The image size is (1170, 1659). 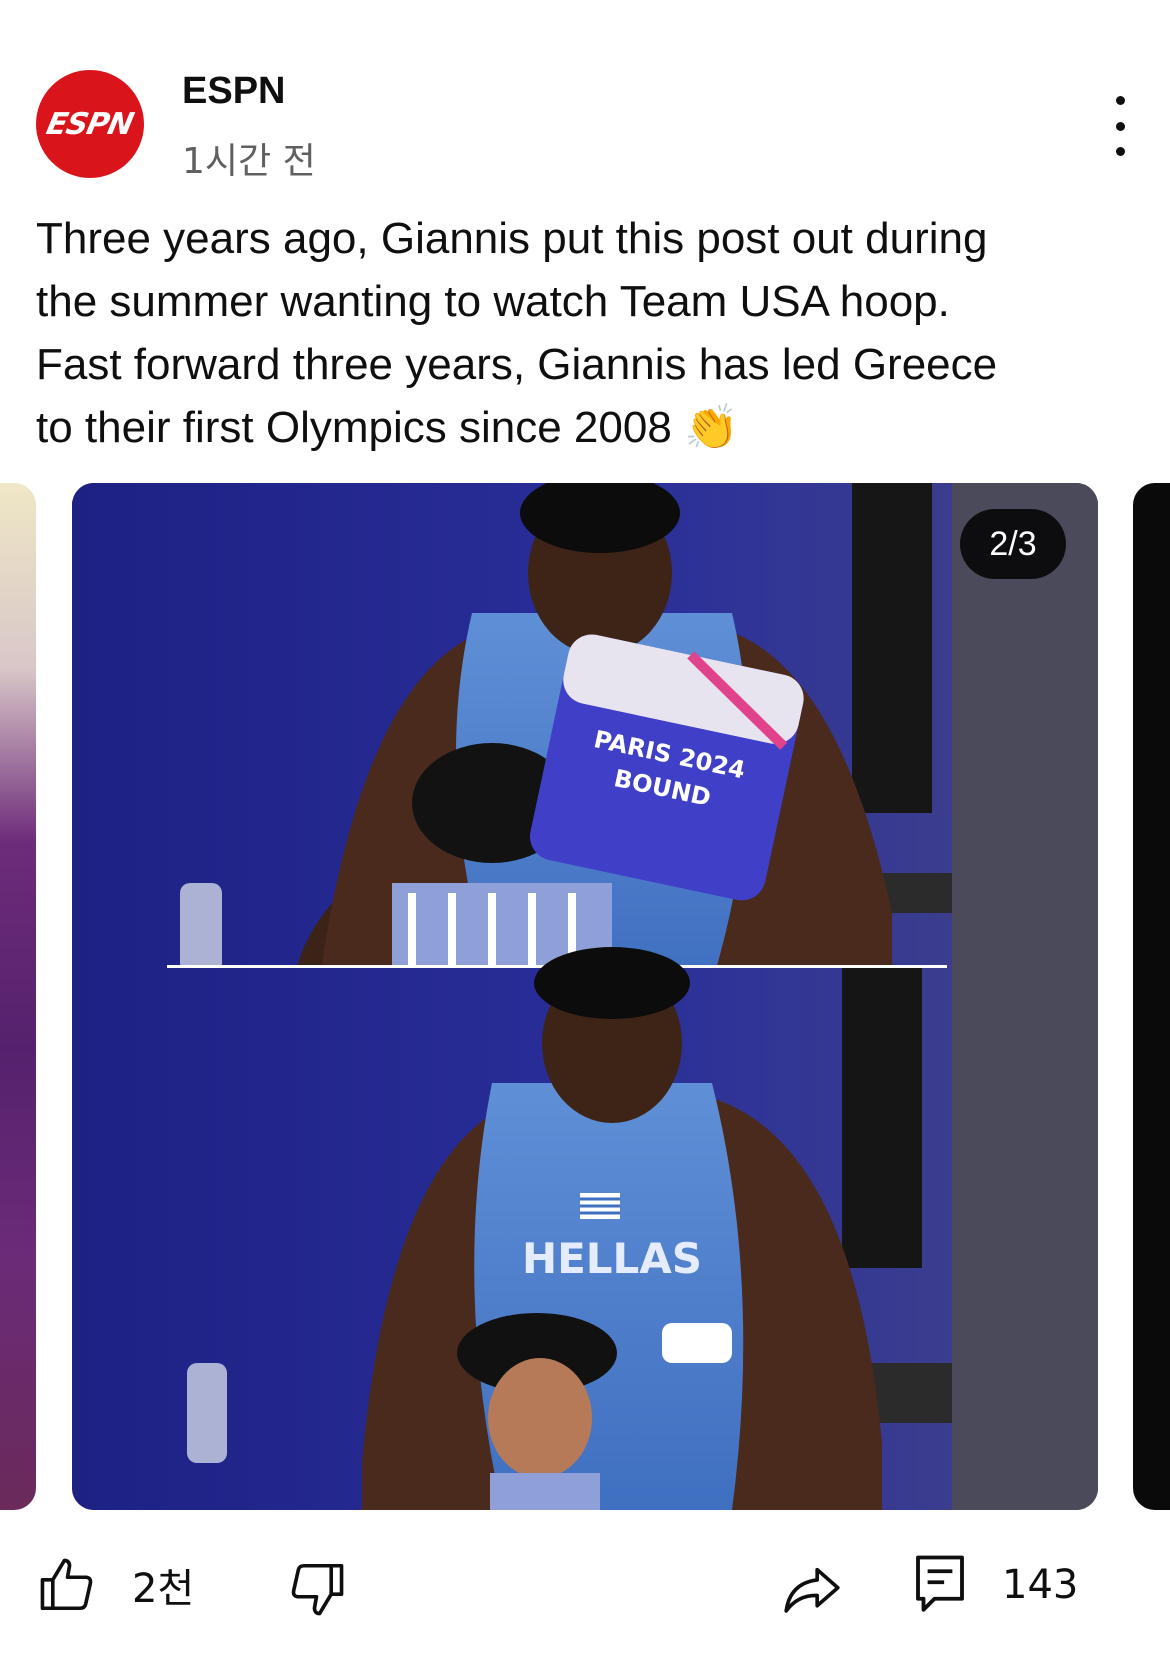 I want to click on share-icon, so click(x=812, y=1590).